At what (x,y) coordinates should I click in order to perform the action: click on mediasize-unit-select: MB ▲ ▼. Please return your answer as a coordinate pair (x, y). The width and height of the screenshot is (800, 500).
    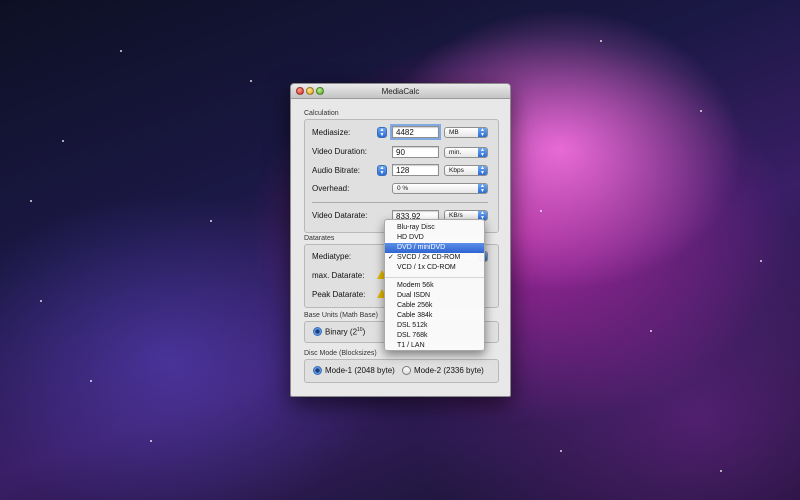
    Looking at the image, I should click on (466, 132).